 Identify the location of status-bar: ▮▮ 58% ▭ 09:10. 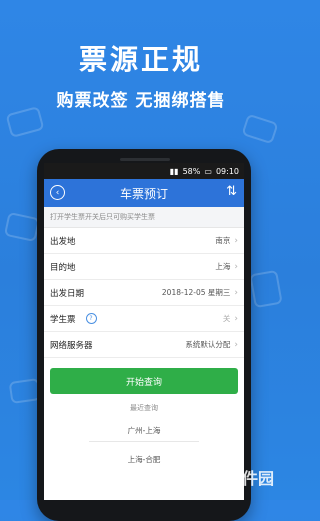
(144, 171).